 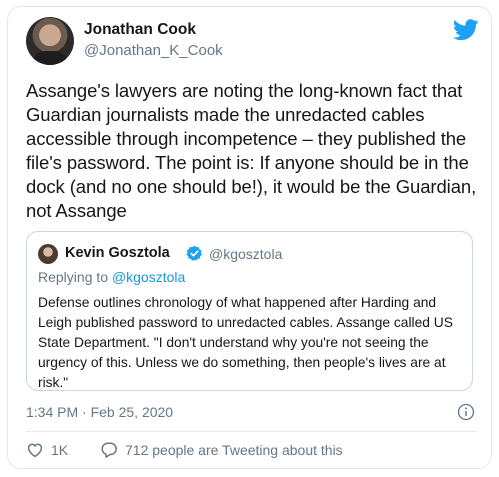 I want to click on author-handle: @Jonathan_K_Cook, so click(x=153, y=50).